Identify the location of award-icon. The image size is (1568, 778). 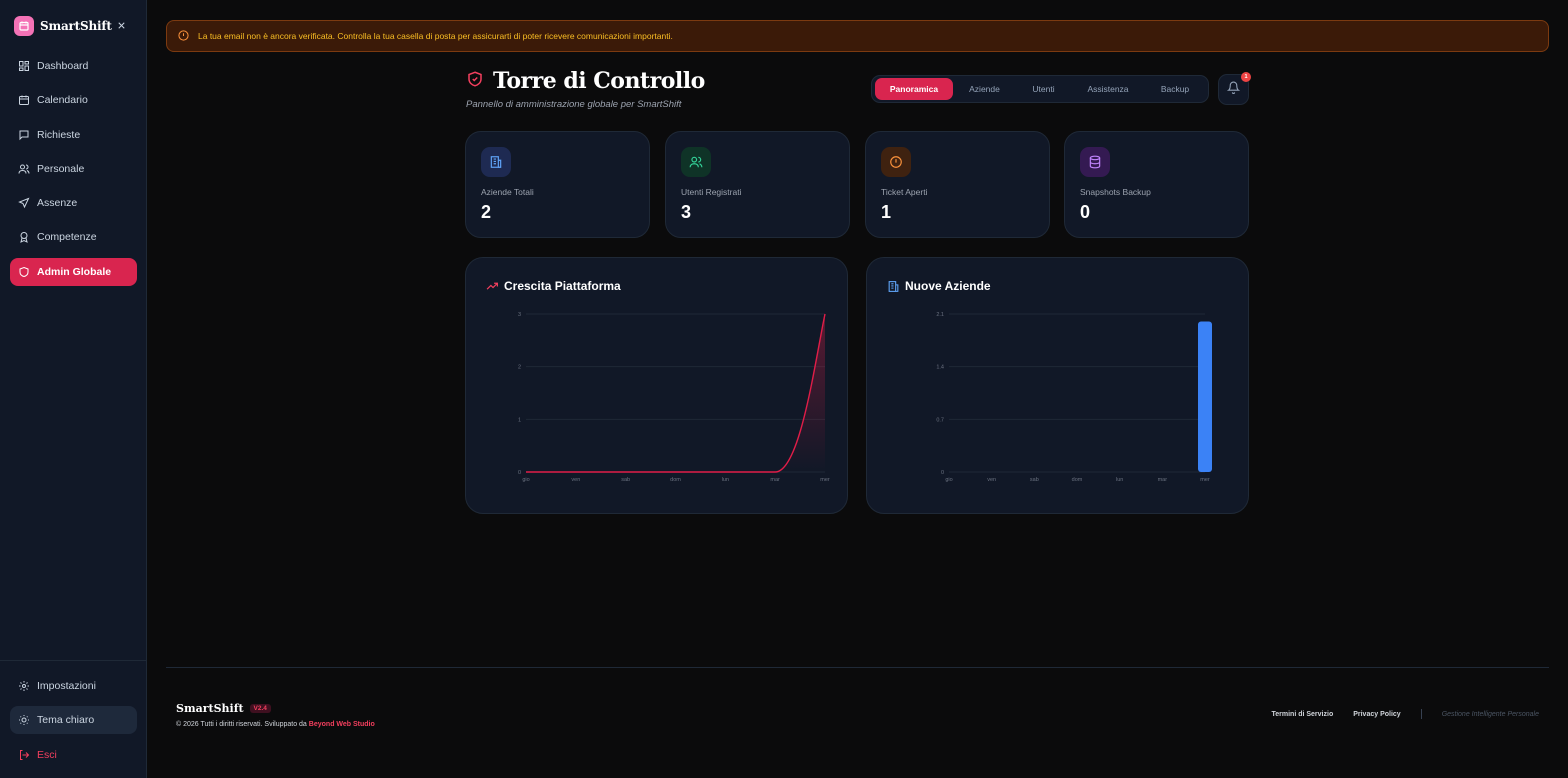
(23, 237).